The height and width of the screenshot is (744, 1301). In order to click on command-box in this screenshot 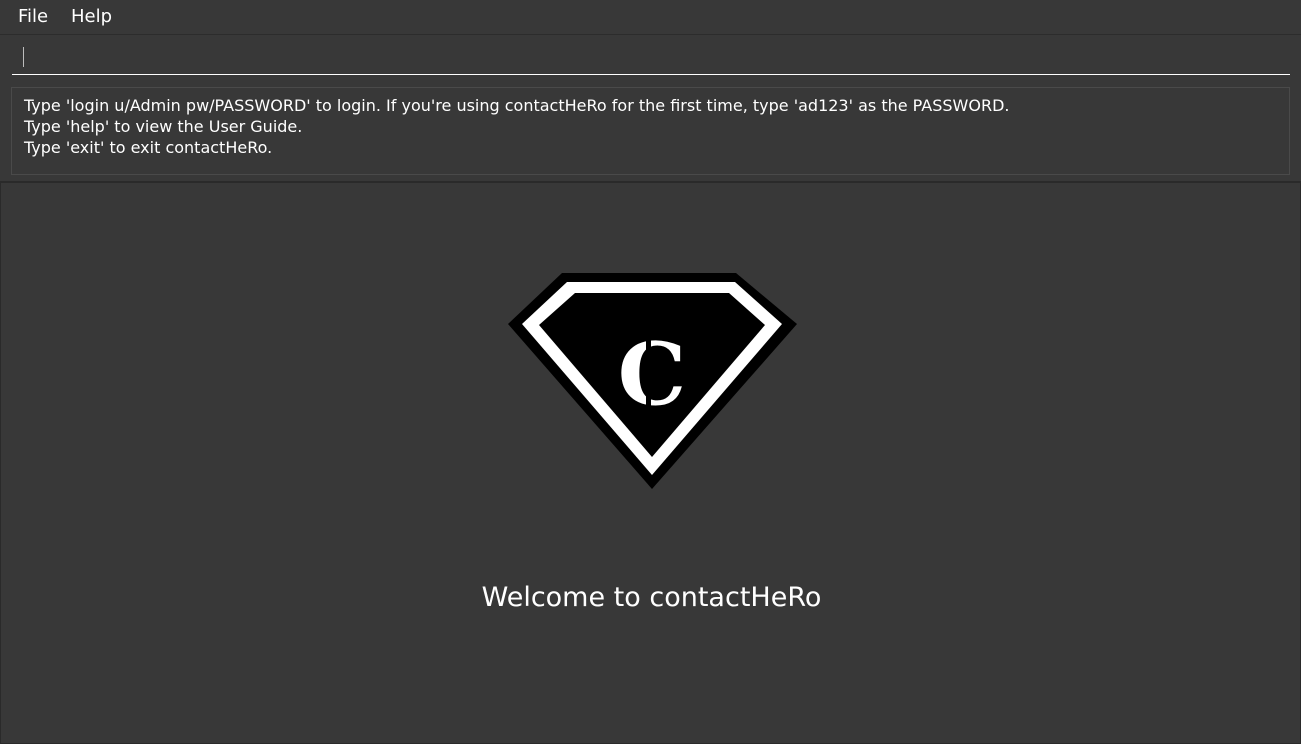, I will do `click(651, 57)`.